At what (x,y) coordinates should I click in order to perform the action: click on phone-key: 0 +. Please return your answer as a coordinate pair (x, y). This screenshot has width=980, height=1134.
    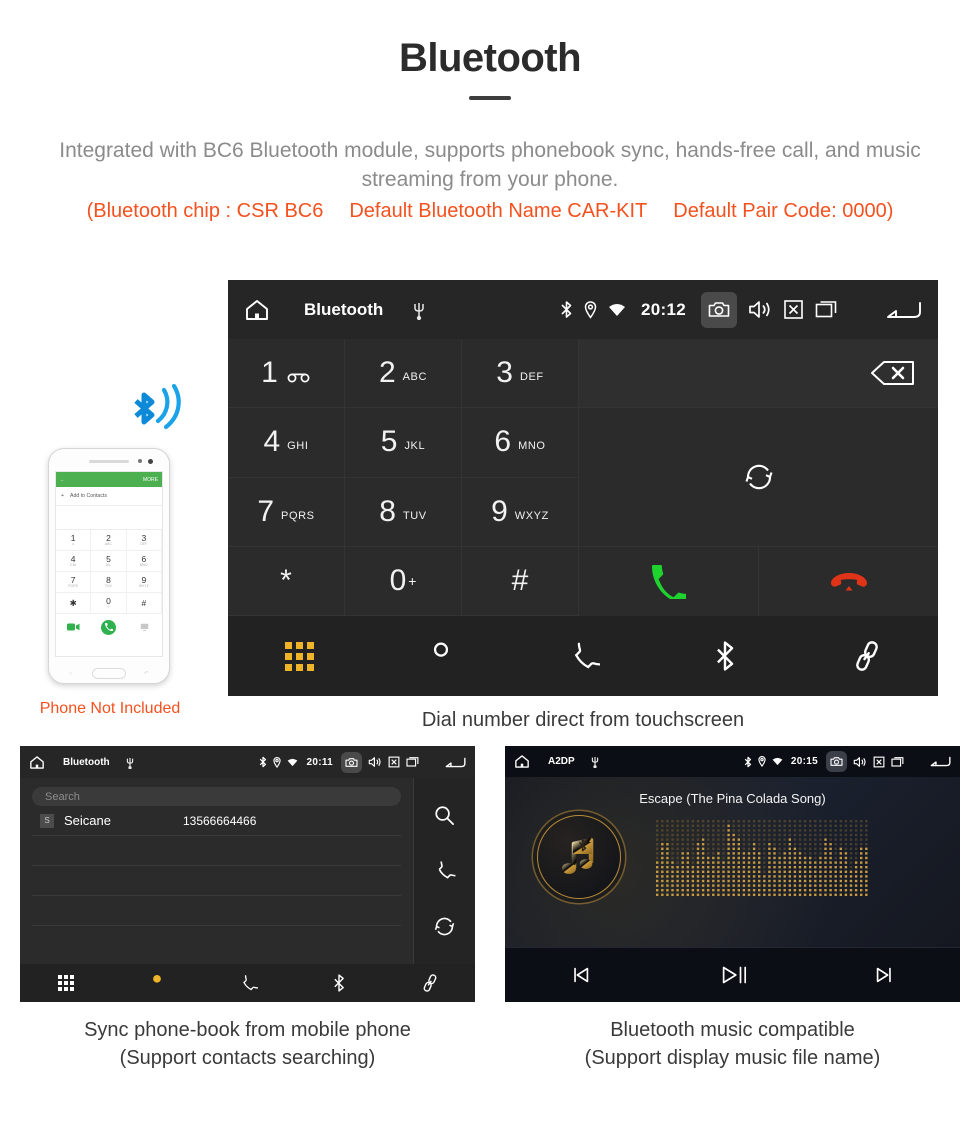
    Looking at the image, I should click on (109, 603).